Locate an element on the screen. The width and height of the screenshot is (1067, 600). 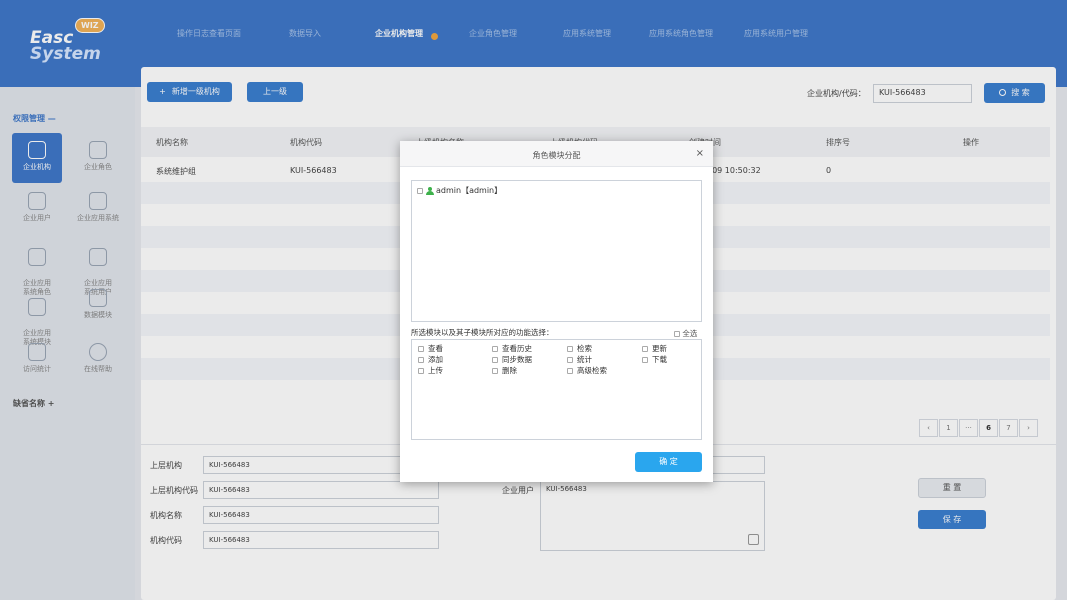
func-label: 高级检索 is located at coordinates (592, 370).